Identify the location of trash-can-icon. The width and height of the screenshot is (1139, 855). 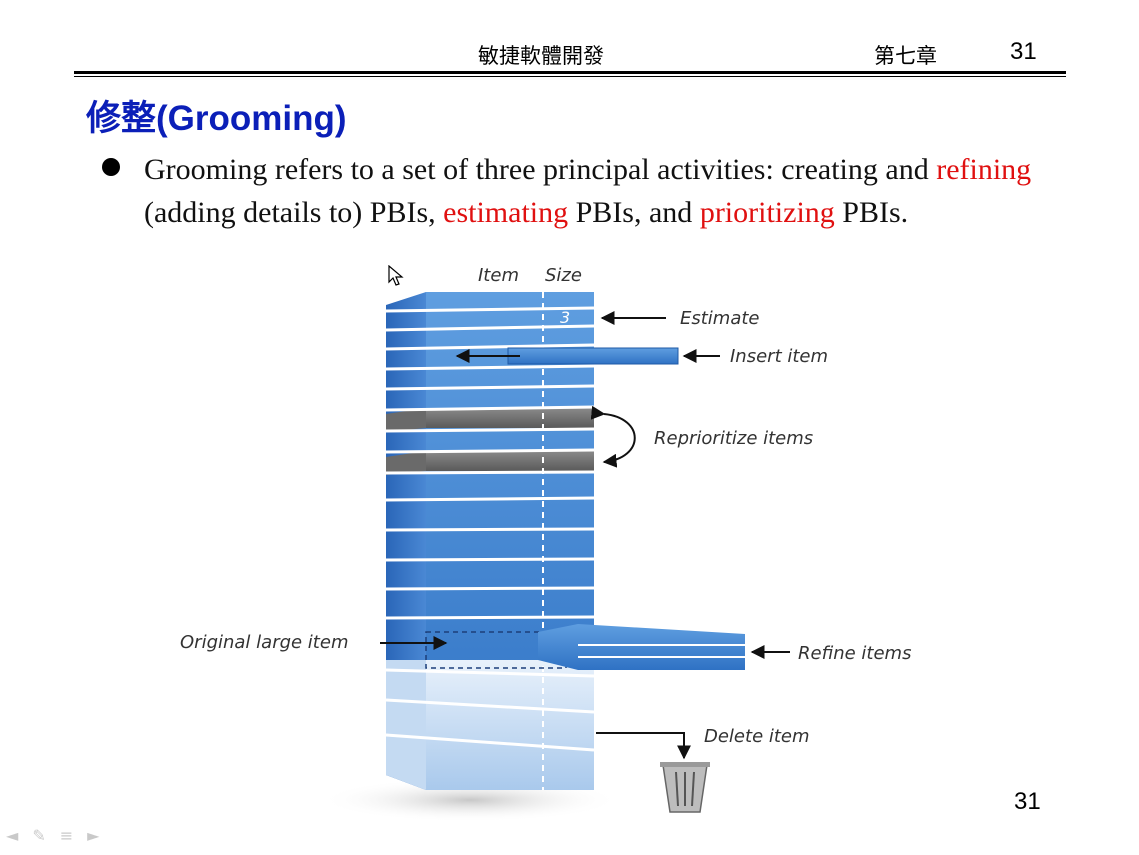
(685, 787).